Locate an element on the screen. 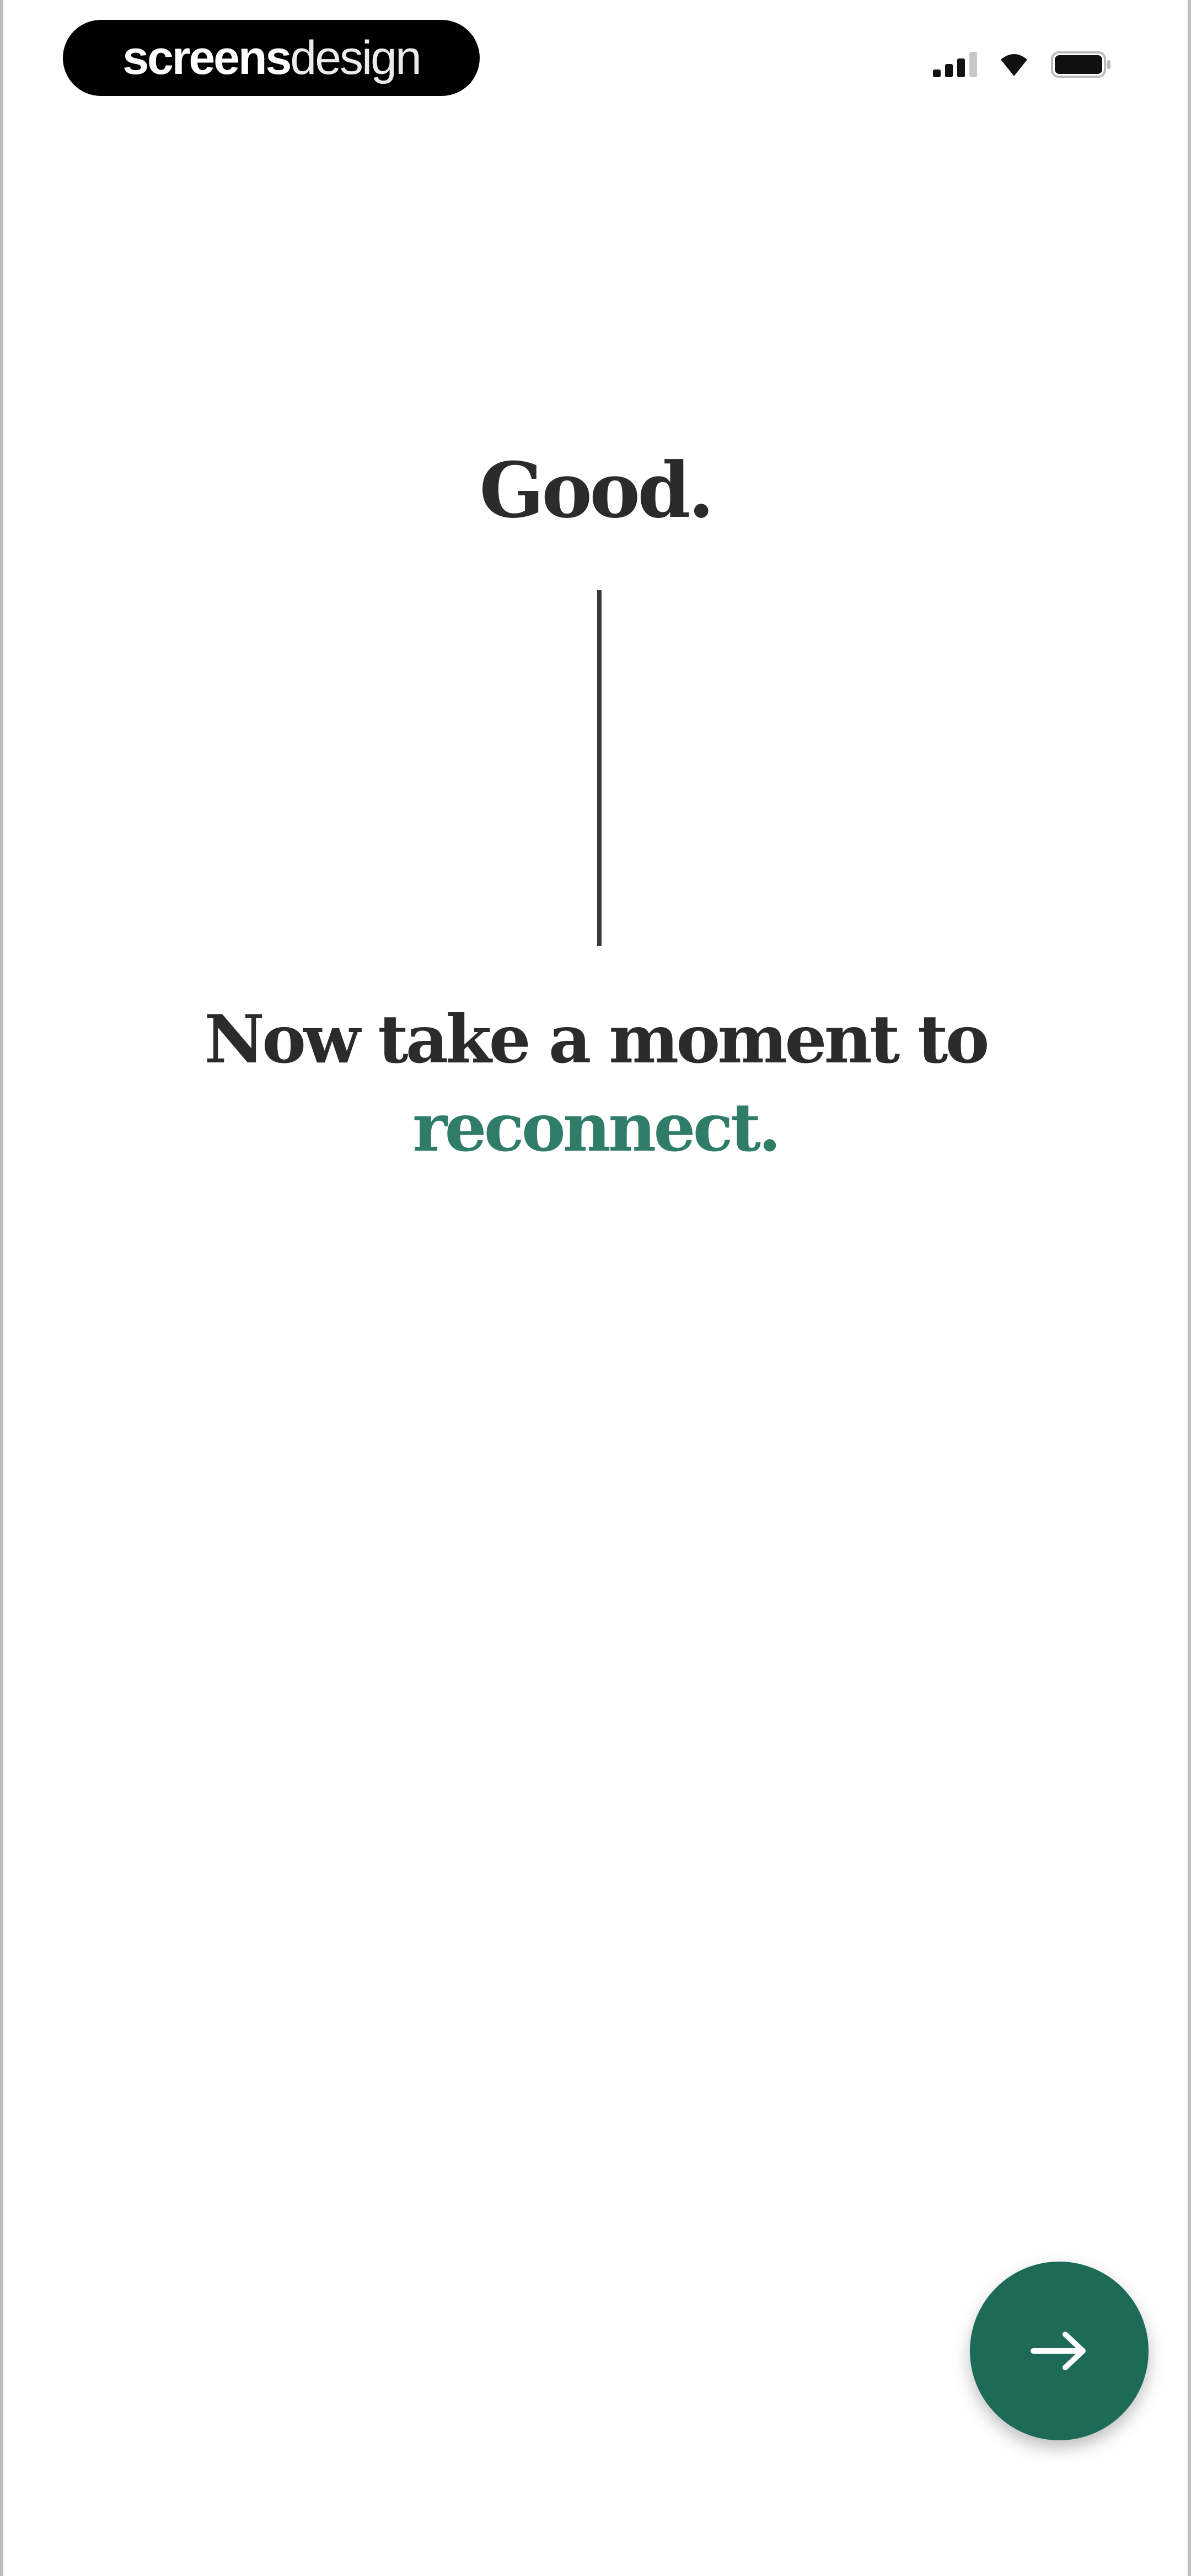  reconnect-message: Now take a moment to reconnect. is located at coordinates (595, 1084).